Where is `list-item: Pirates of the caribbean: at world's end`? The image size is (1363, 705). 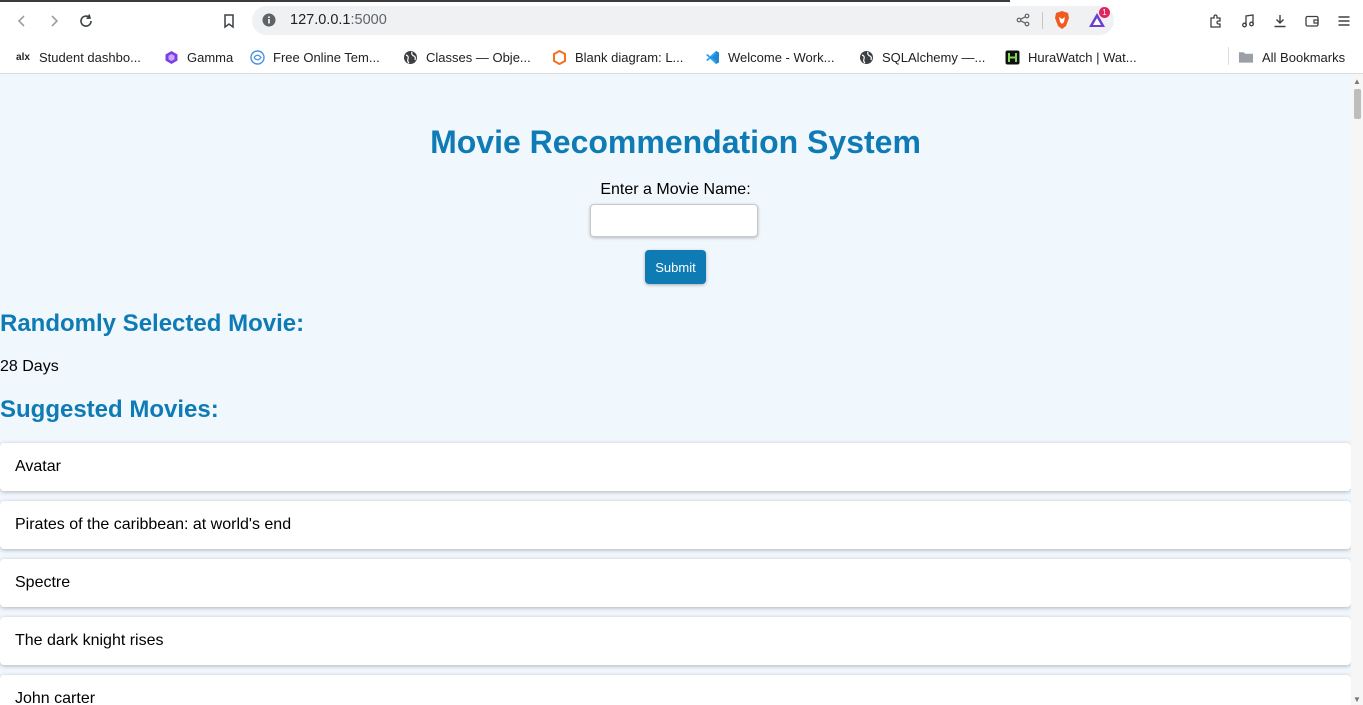 list-item: Pirates of the caribbean: at world's end is located at coordinates (675, 525).